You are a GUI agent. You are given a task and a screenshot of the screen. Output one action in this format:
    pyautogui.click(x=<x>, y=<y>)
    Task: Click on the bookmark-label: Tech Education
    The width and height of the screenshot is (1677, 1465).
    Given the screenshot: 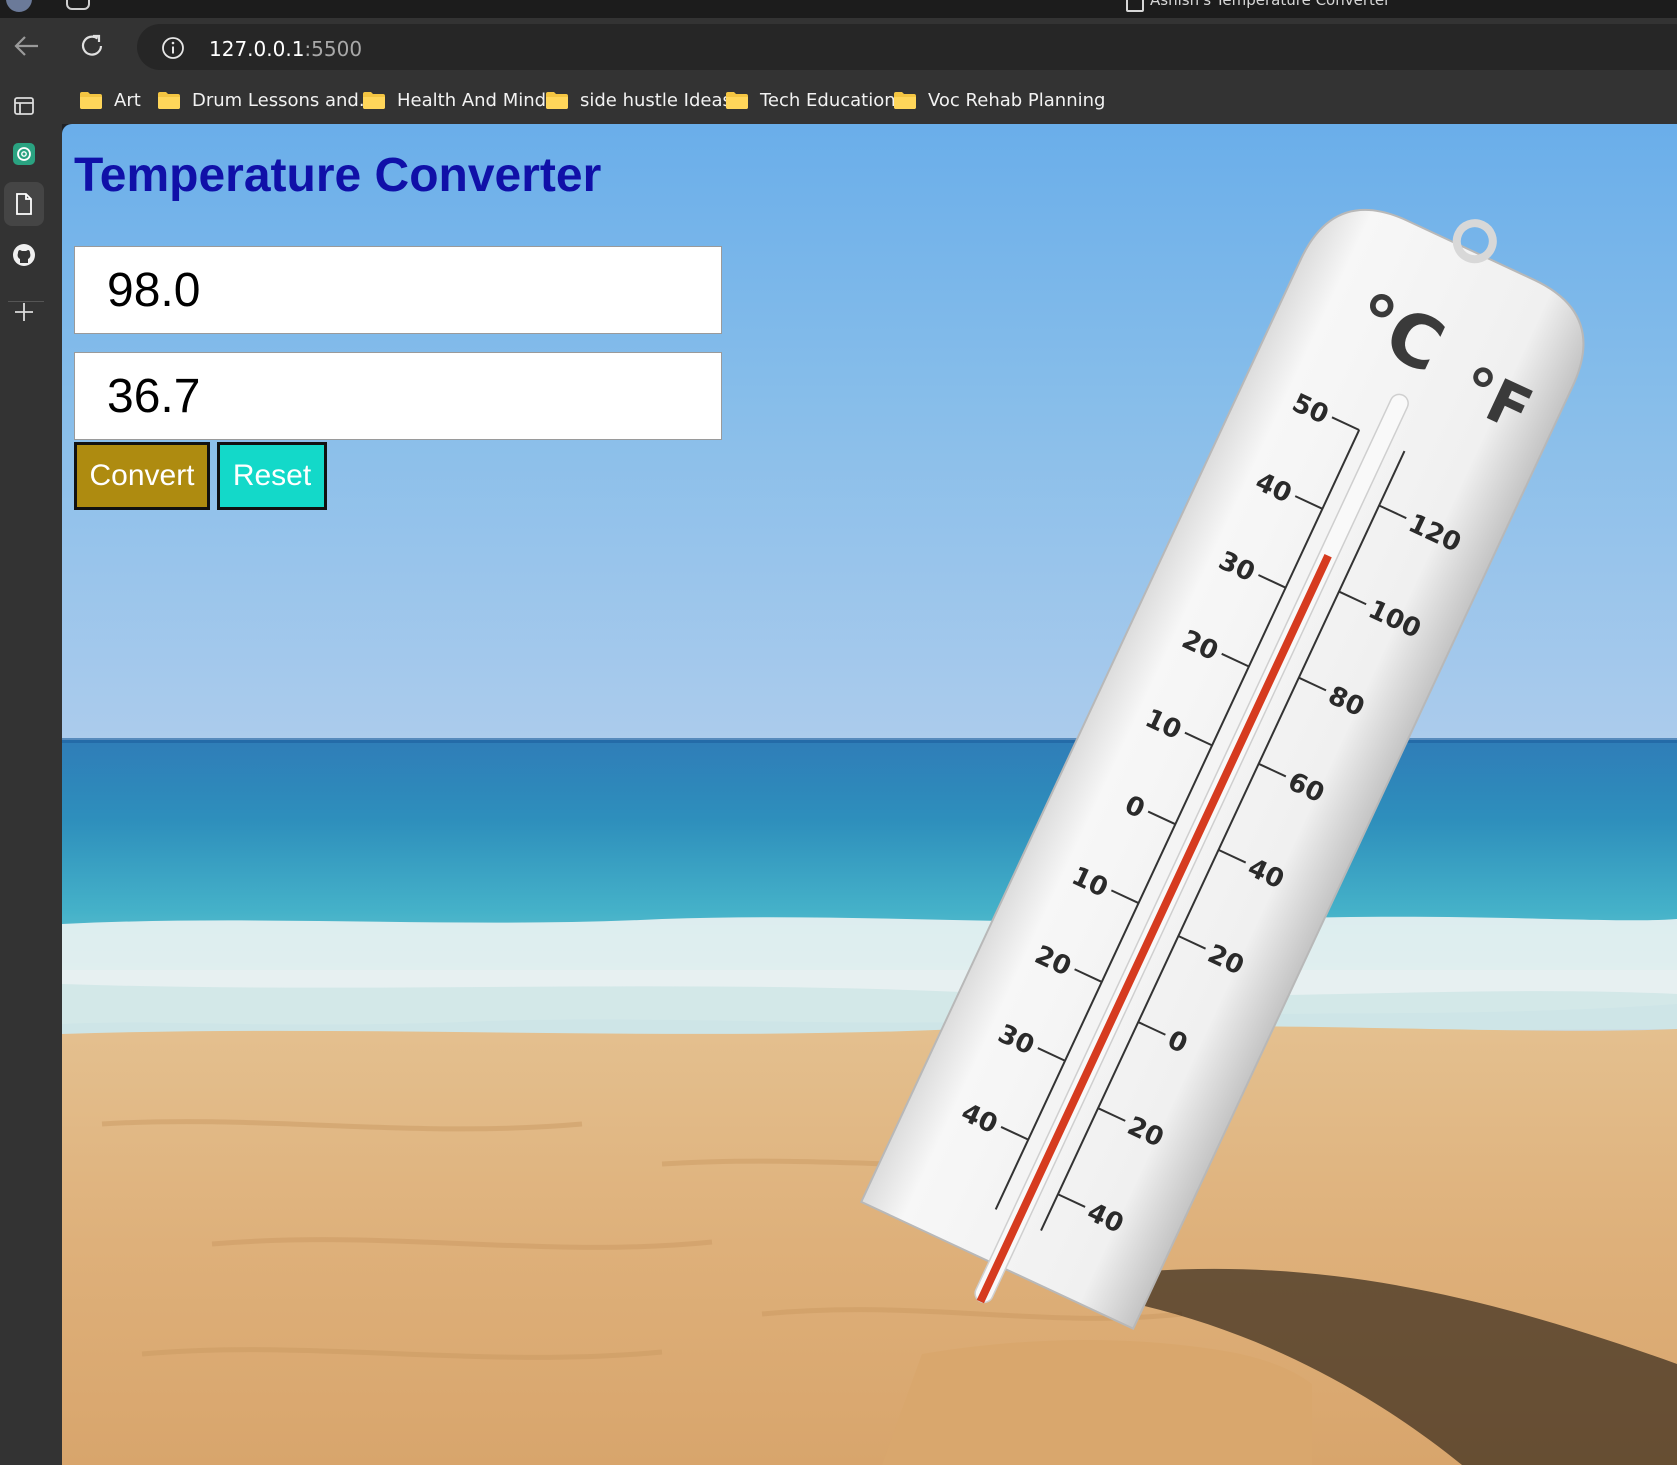 What is the action you would take?
    pyautogui.click(x=828, y=100)
    